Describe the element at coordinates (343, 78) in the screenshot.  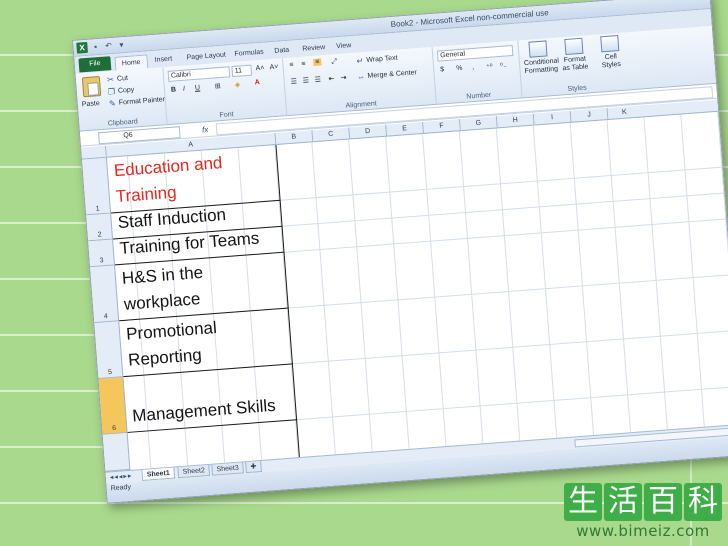
I see `increase-indent-icon: ⇥` at that location.